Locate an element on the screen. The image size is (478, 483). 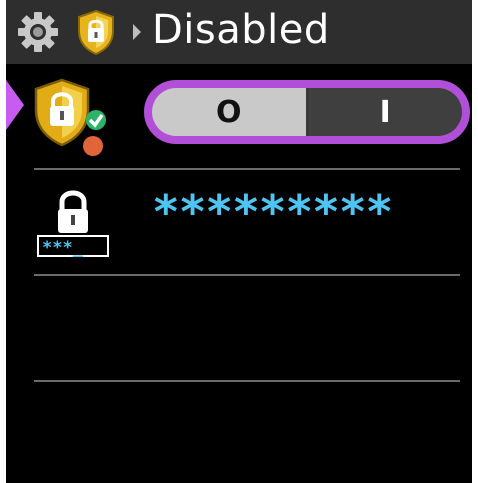
page-title: Disabled is located at coordinates (241, 30).